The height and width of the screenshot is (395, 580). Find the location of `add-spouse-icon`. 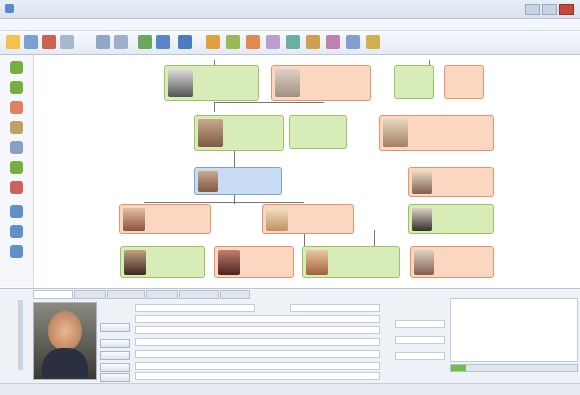

add-spouse-icon is located at coordinates (253, 42).